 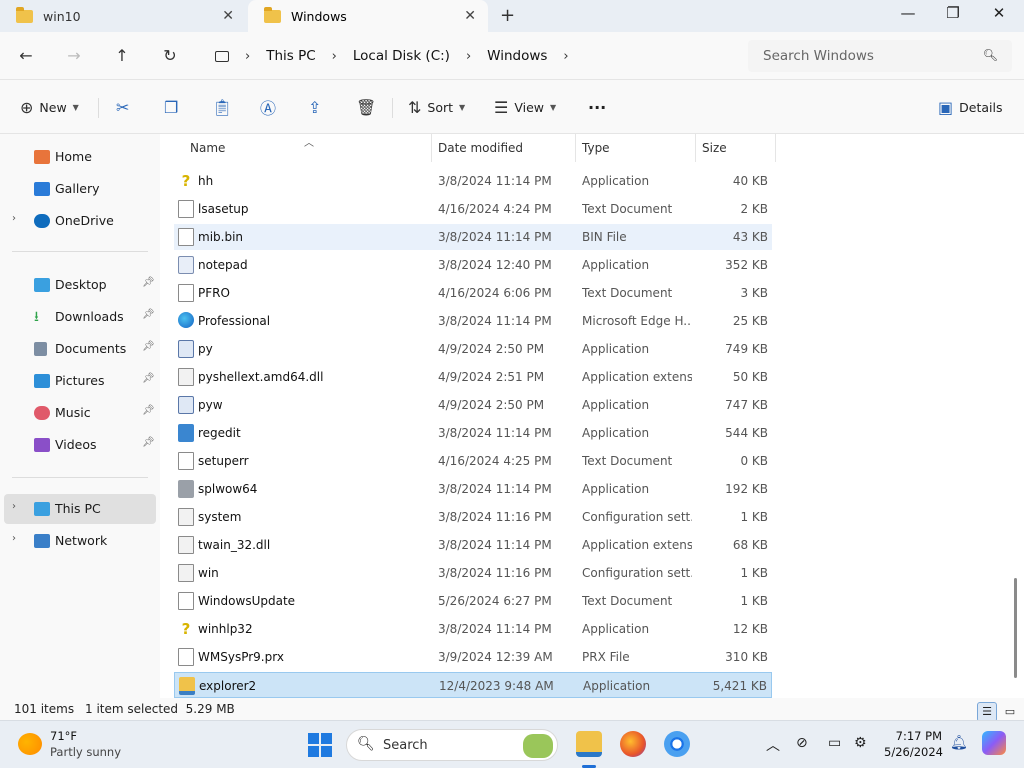 What do you see at coordinates (589, 744) in the screenshot?
I see `file-explorer-icon` at bounding box center [589, 744].